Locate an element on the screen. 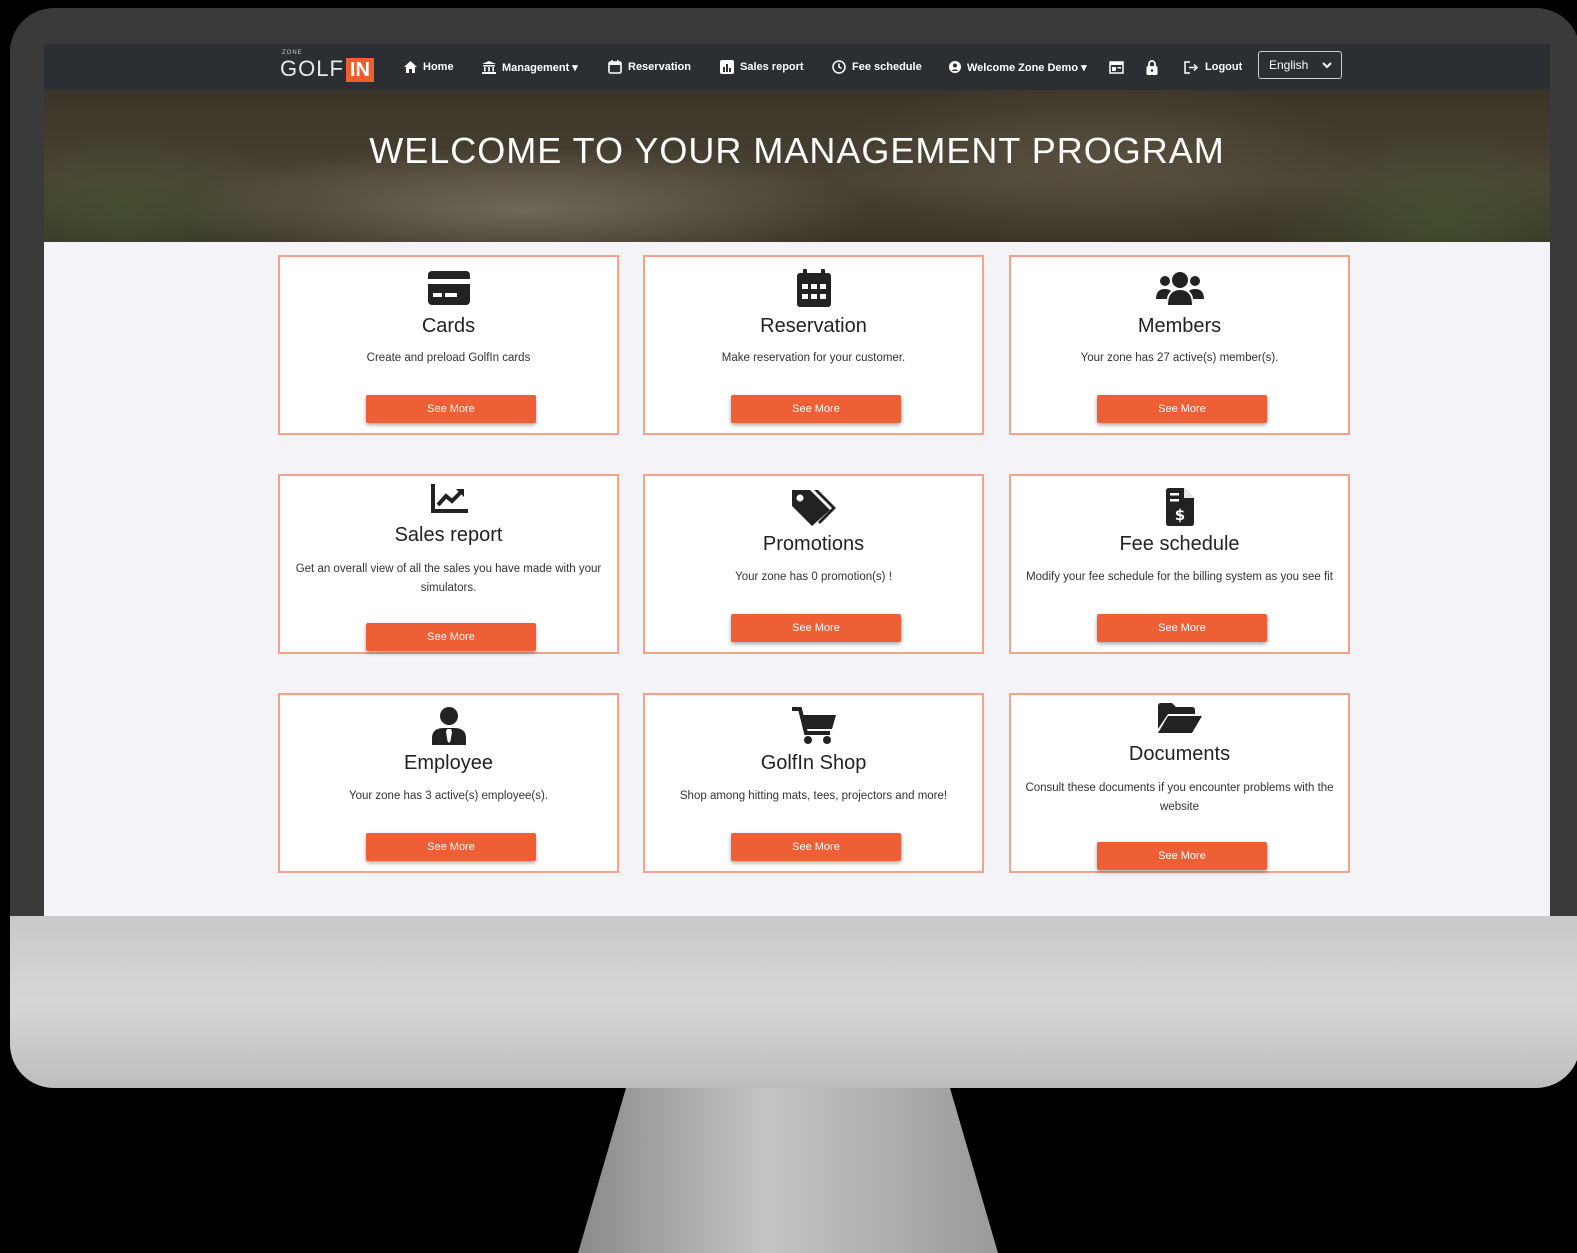  language-select: English is located at coordinates (1300, 65).